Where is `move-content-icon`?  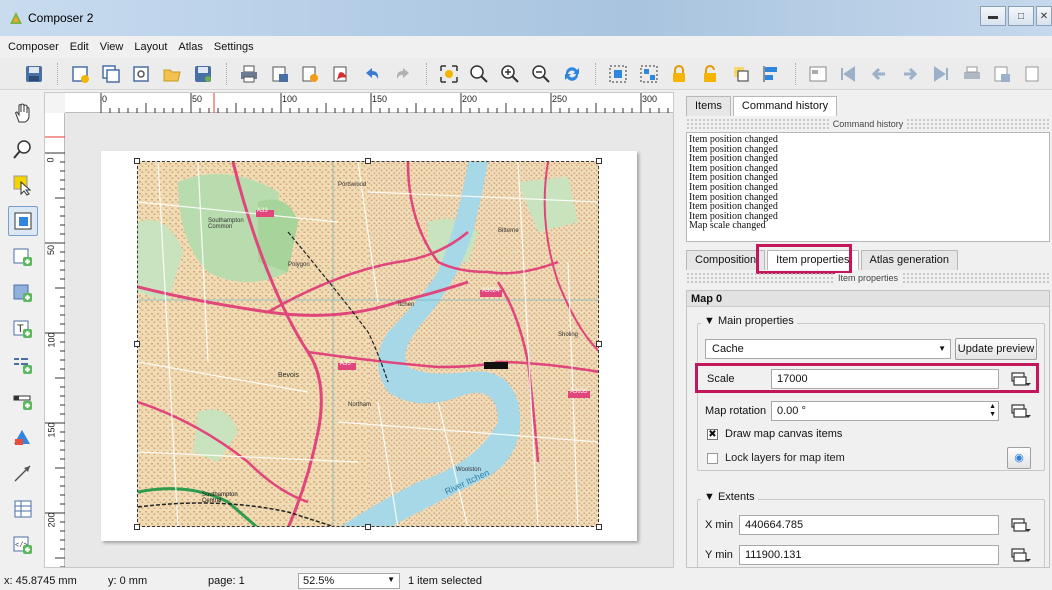
move-content-icon is located at coordinates (23, 221).